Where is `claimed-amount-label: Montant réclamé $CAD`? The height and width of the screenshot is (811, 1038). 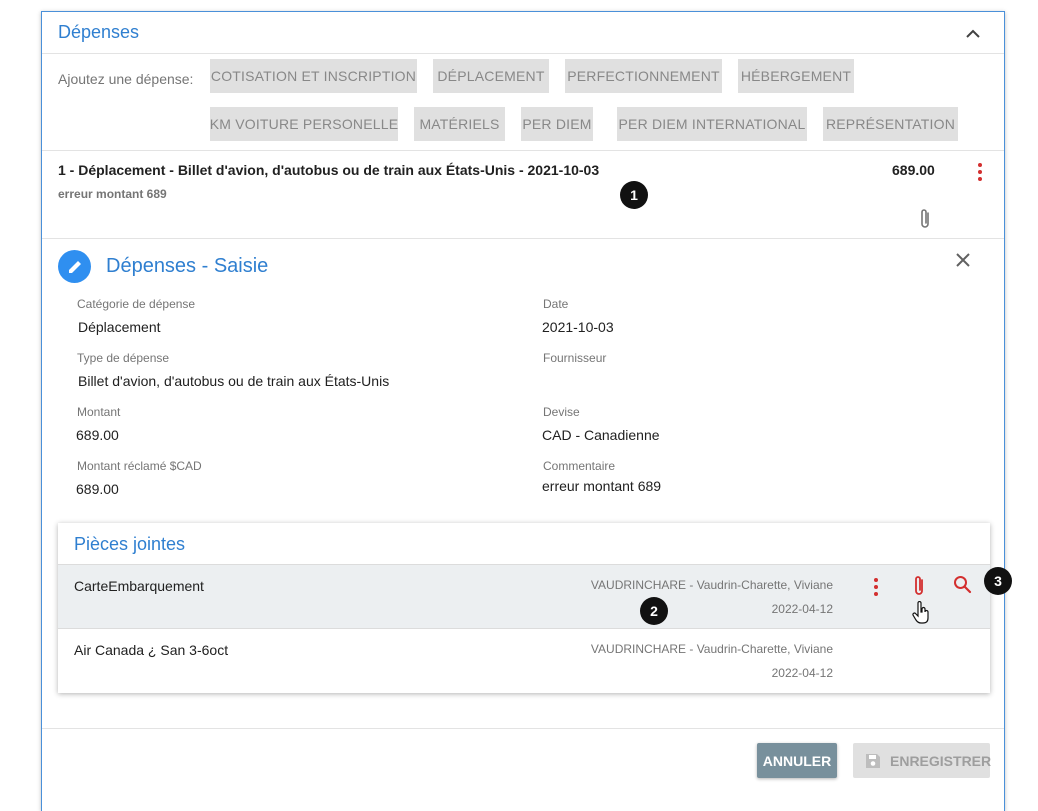
claimed-amount-label: Montant réclamé $CAD is located at coordinates (139, 466).